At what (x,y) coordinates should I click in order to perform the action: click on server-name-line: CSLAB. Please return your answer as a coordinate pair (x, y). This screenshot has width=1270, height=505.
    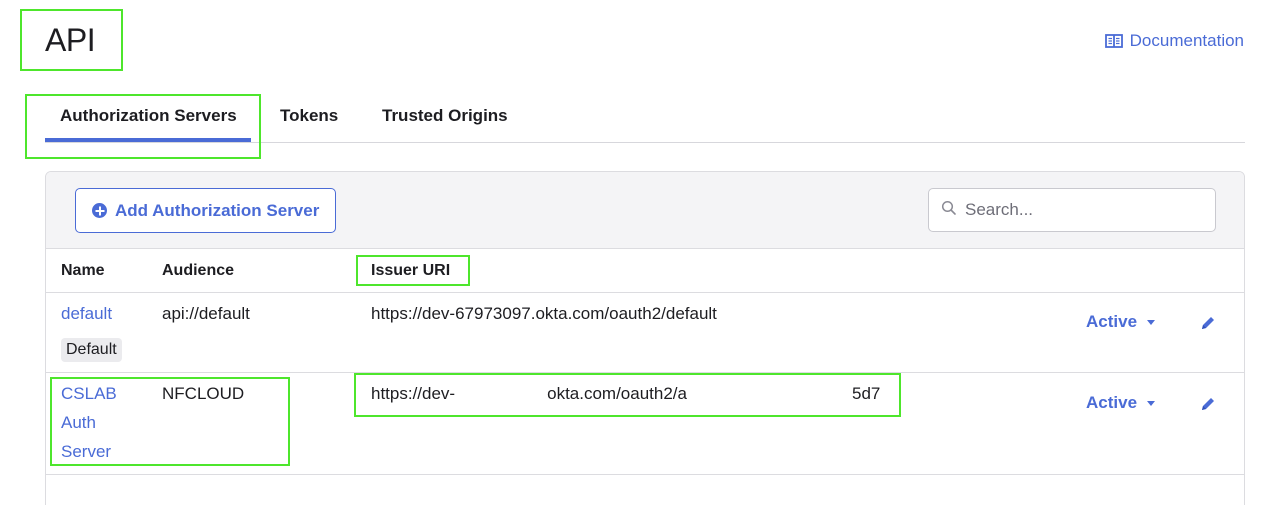
    Looking at the image, I should click on (89, 393).